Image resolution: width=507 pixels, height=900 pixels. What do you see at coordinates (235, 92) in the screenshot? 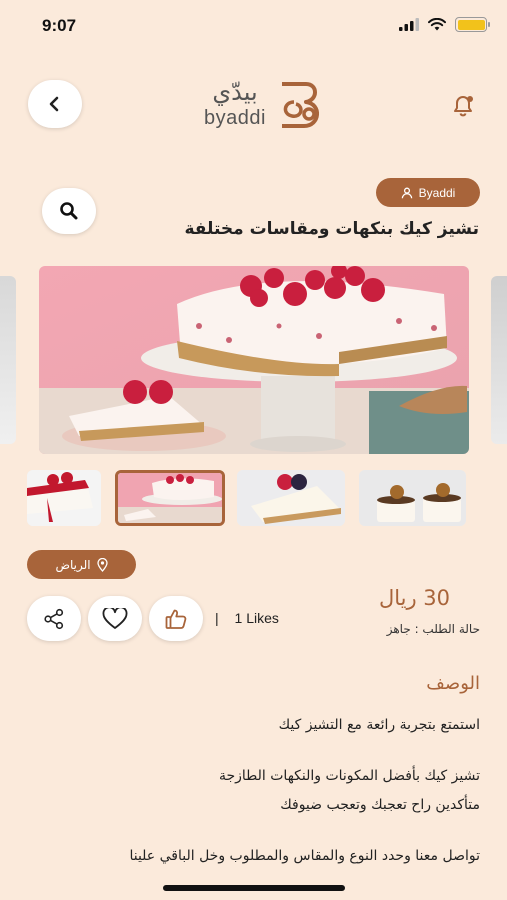
I see `logo-arabic-text: بيدّي` at bounding box center [235, 92].